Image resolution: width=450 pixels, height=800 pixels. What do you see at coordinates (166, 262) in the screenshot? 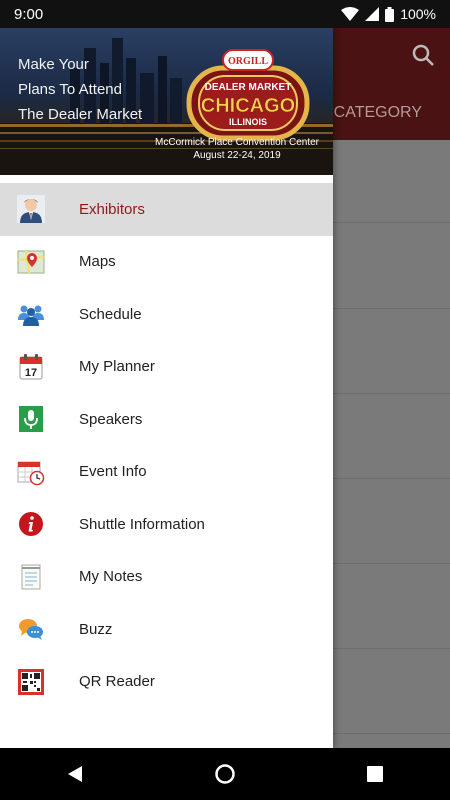
I see `menu-item-maps: Maps` at bounding box center [166, 262].